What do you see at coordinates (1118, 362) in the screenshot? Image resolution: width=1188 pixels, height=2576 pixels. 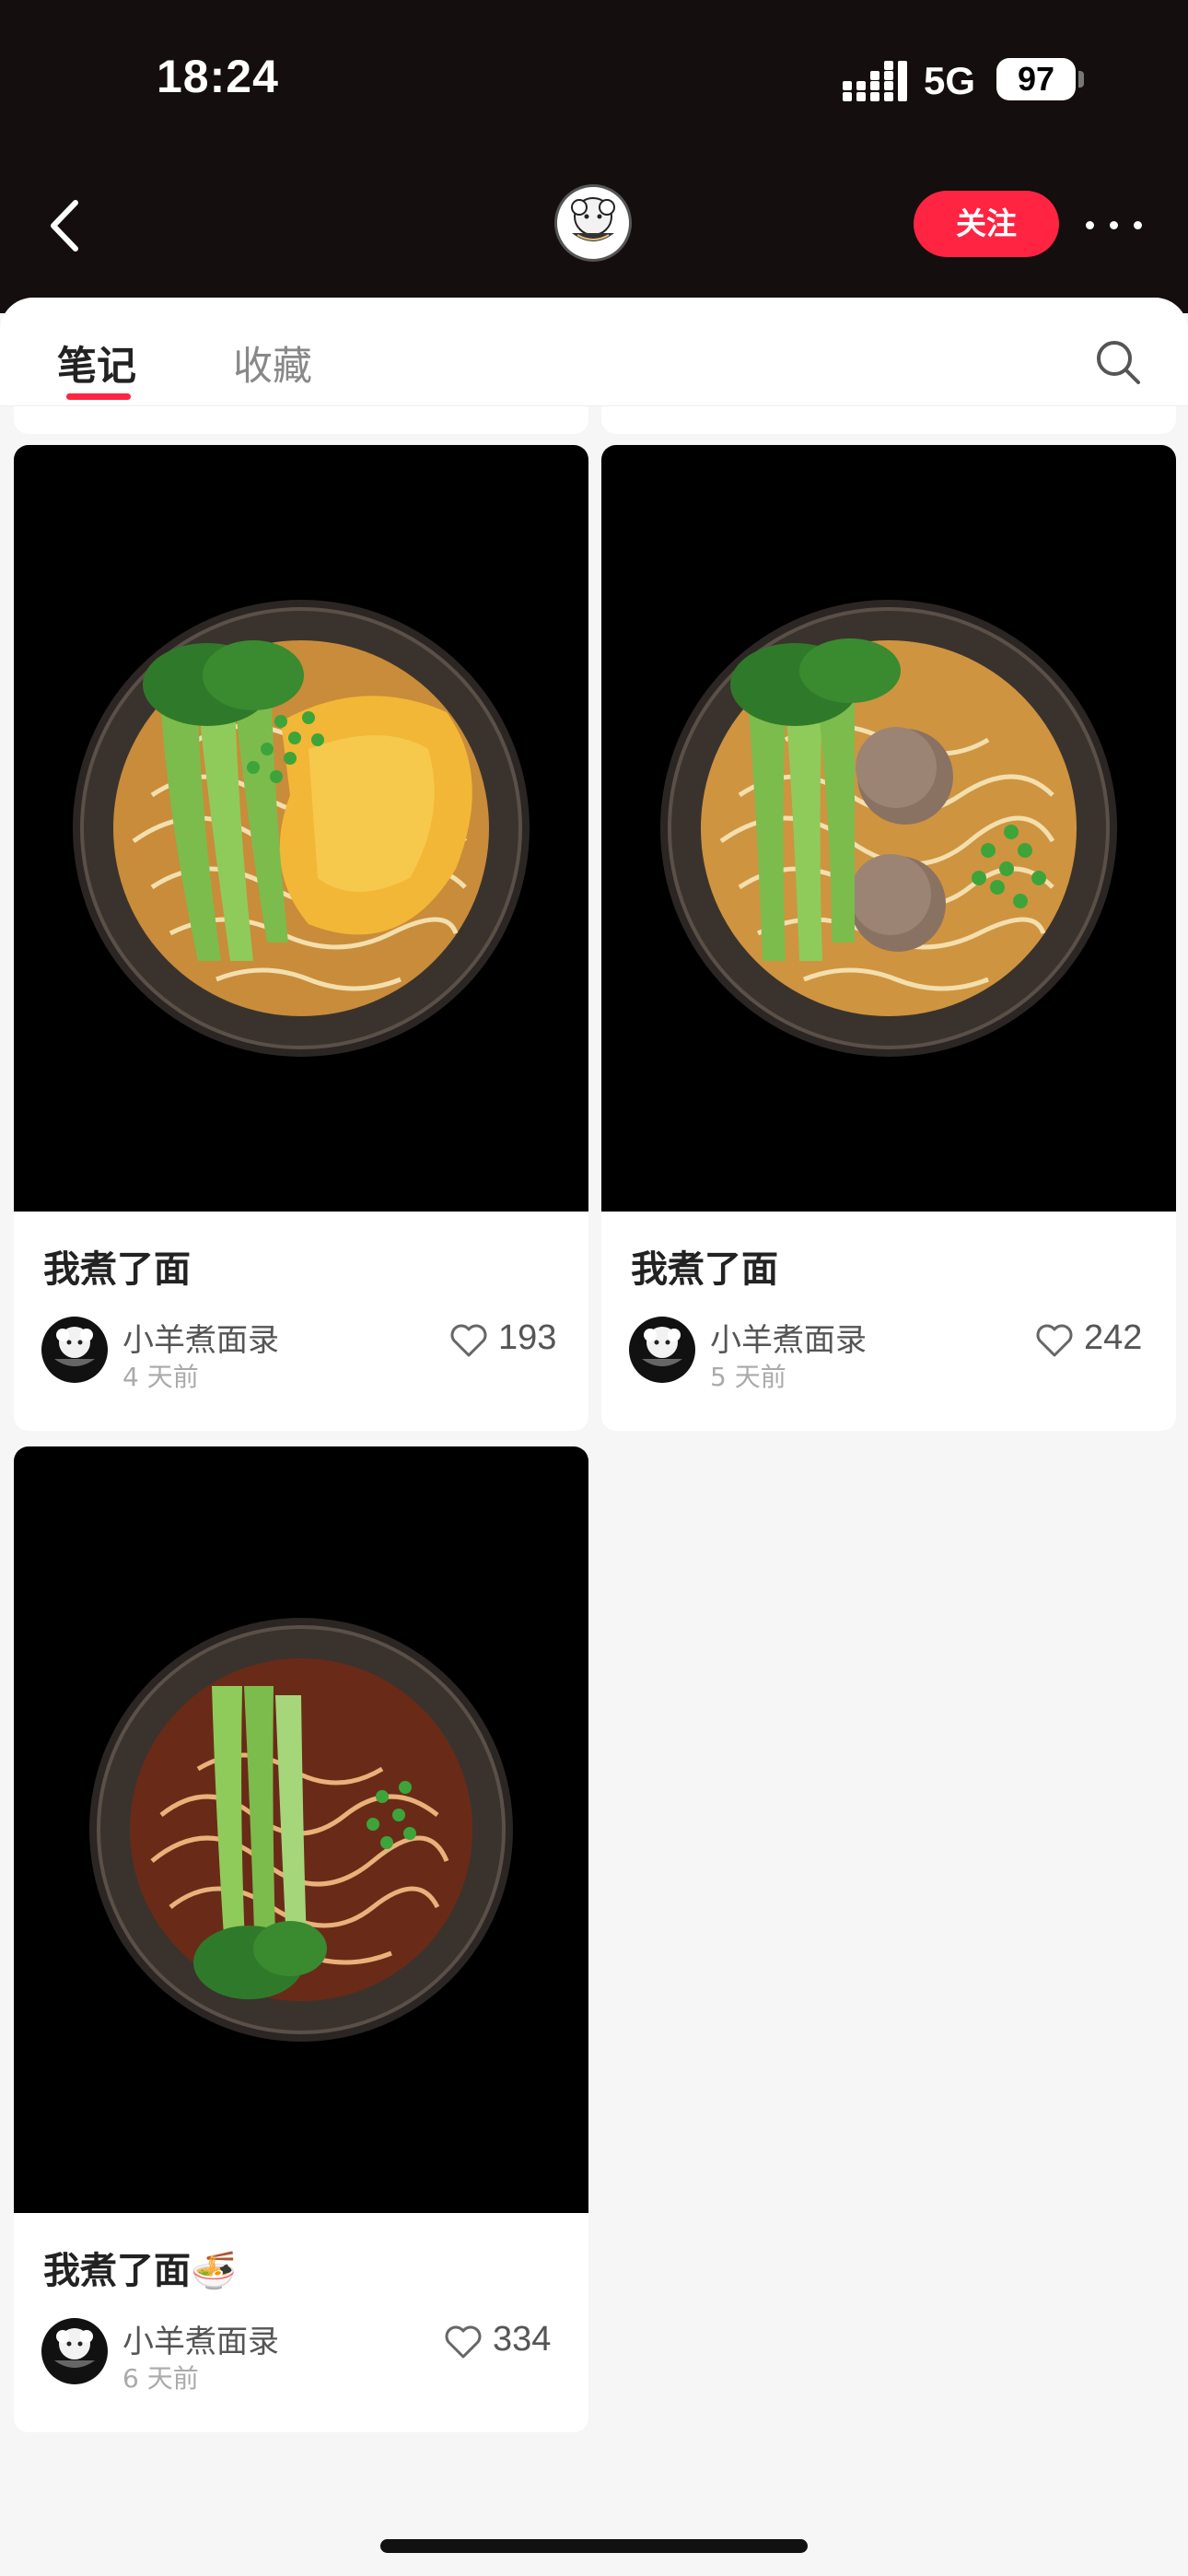 I see `search-icon` at bounding box center [1118, 362].